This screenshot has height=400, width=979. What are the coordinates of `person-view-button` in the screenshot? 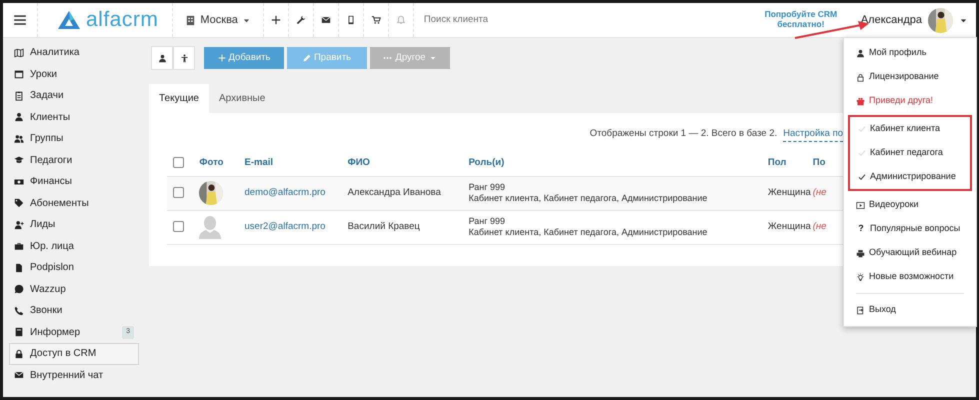 It's located at (184, 58).